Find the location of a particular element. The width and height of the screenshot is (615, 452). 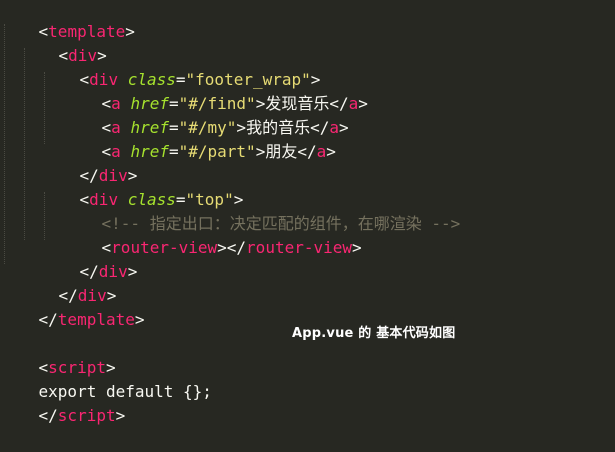

attribute-value: "#/part" is located at coordinates (217, 151).